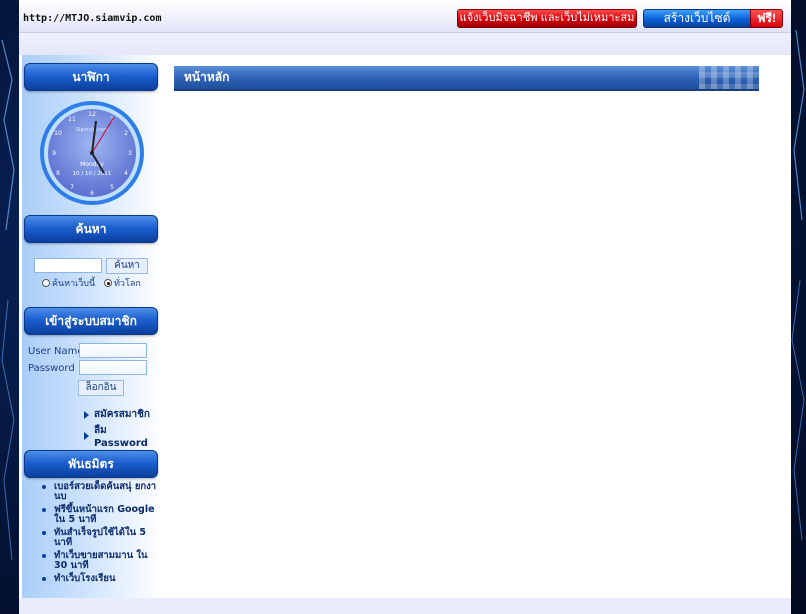 The height and width of the screenshot is (614, 806). I want to click on radio-search-site: ค้นหาเว็บนี้, so click(68, 283).